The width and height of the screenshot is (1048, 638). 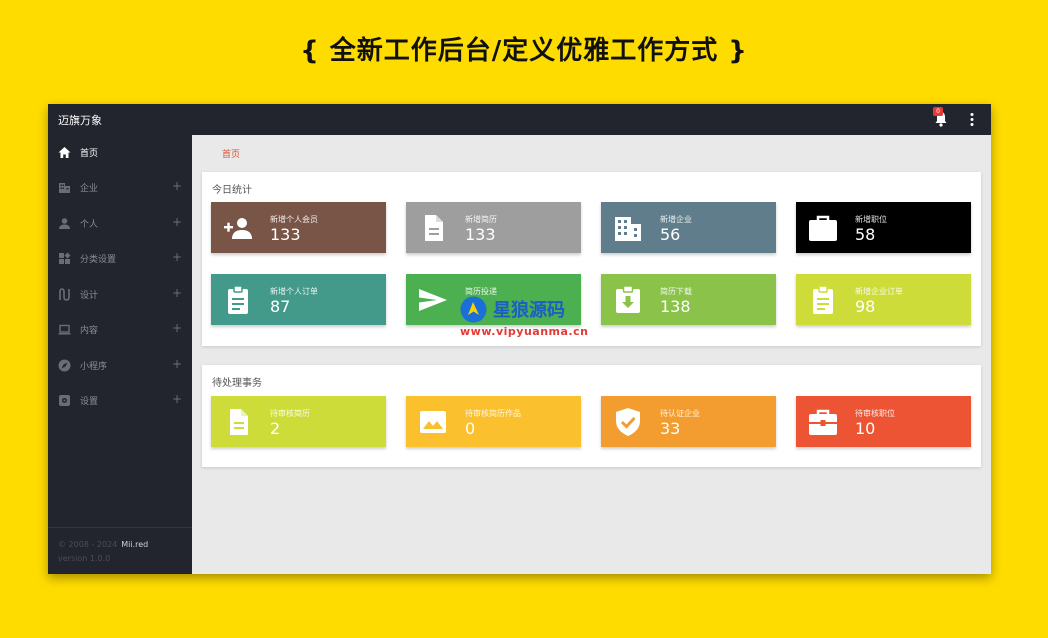 What do you see at coordinates (89, 154) in the screenshot?
I see `sidebar-item-label: 首页` at bounding box center [89, 154].